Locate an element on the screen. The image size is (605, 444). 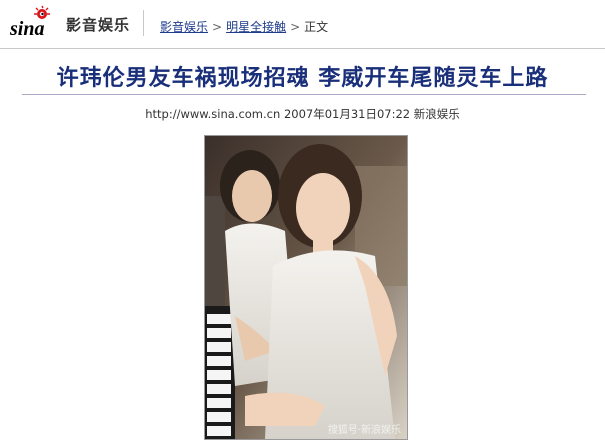
source-url: http://www.sina.com.cn is located at coordinates (212, 114).